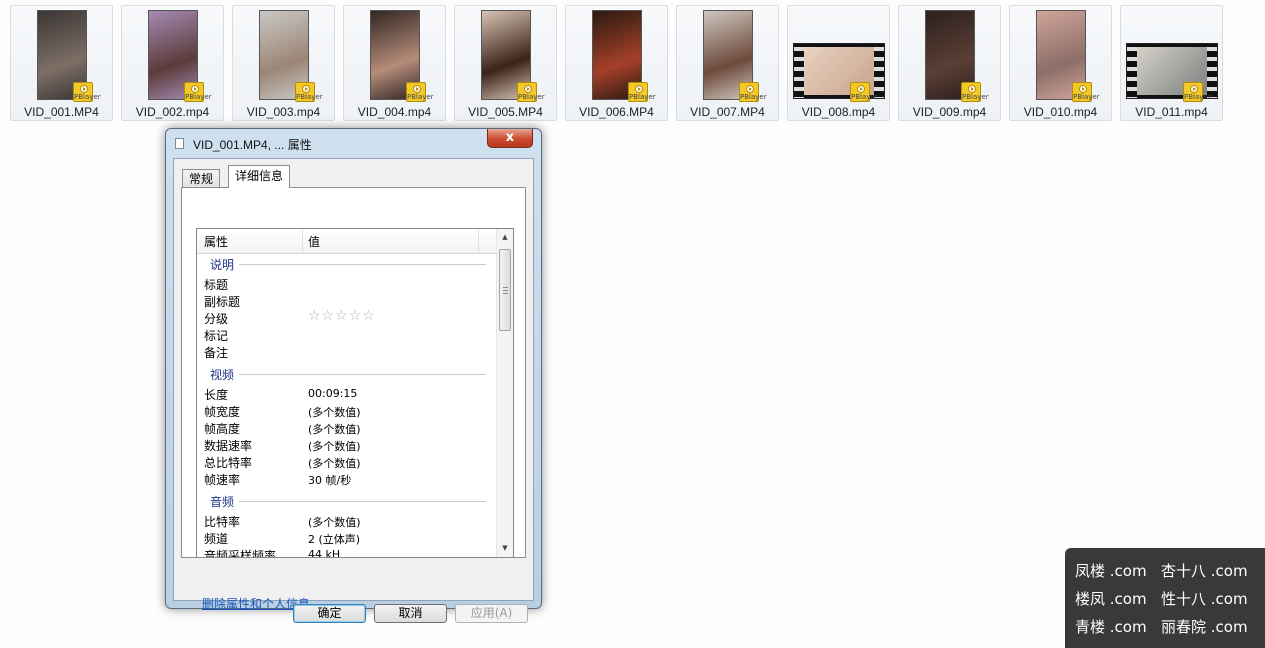 Image resolution: width=1265 pixels, height=648 pixels. I want to click on property-label: 副标题, so click(222, 302).